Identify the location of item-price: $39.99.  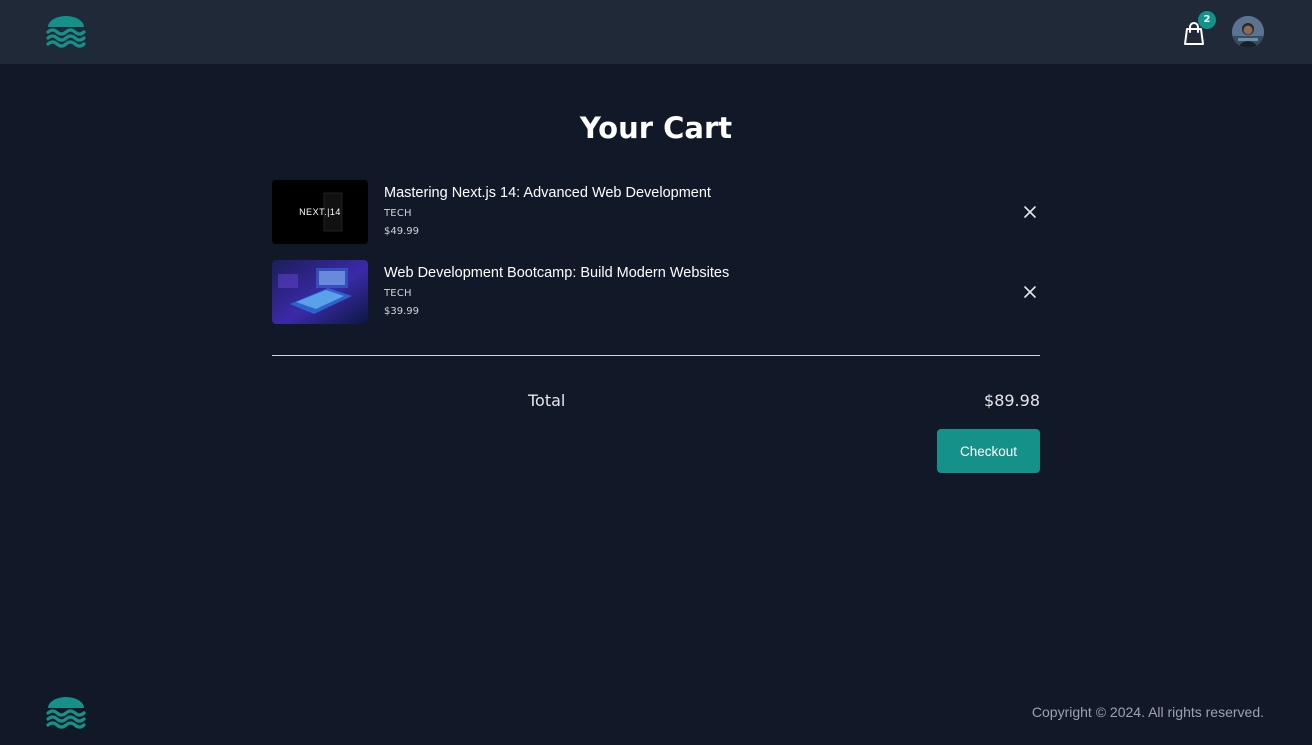
(401, 311).